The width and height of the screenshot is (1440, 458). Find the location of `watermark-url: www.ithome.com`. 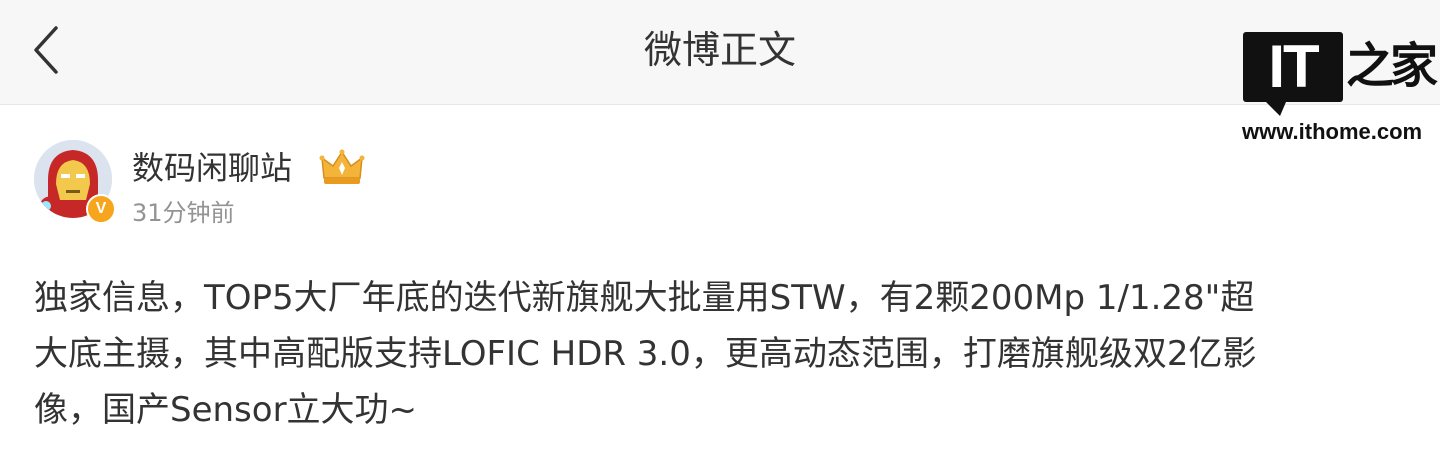

watermark-url: www.ithome.com is located at coordinates (1332, 131).